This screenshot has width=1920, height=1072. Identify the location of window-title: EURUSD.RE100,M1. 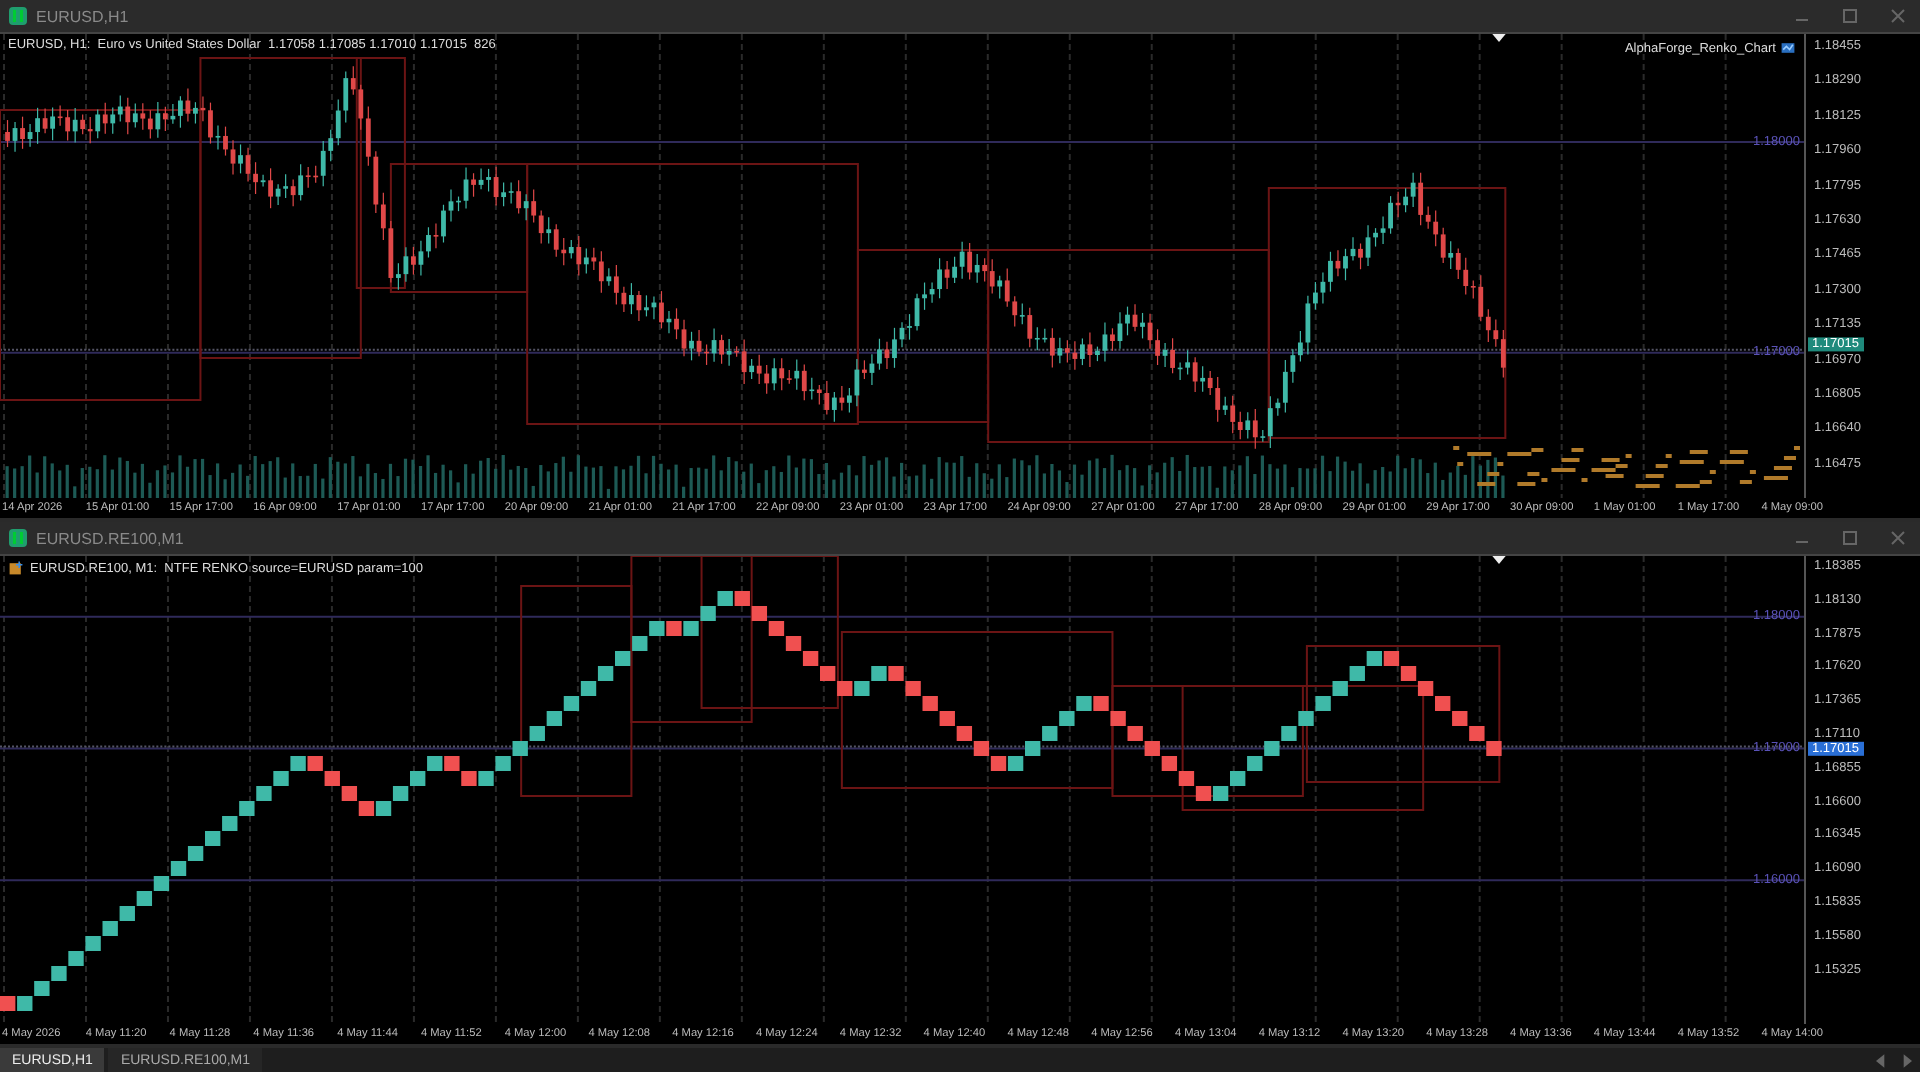
(110, 538).